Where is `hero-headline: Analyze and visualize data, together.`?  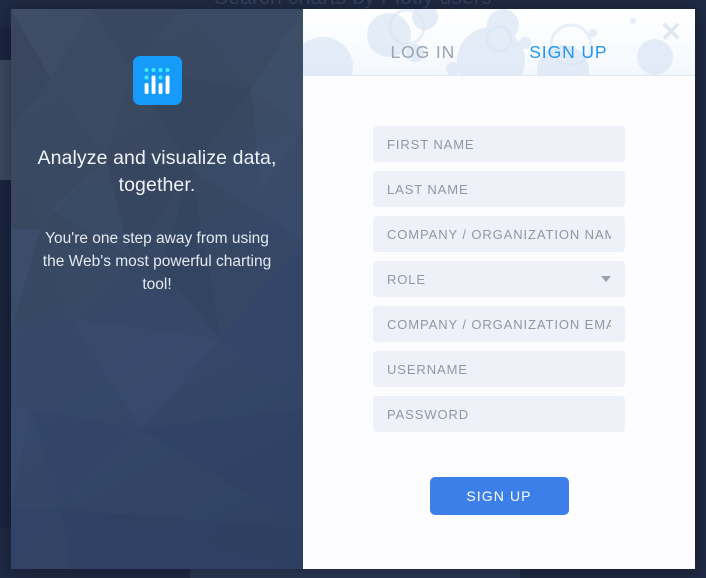 hero-headline: Analyze and visualize data, together. is located at coordinates (157, 171).